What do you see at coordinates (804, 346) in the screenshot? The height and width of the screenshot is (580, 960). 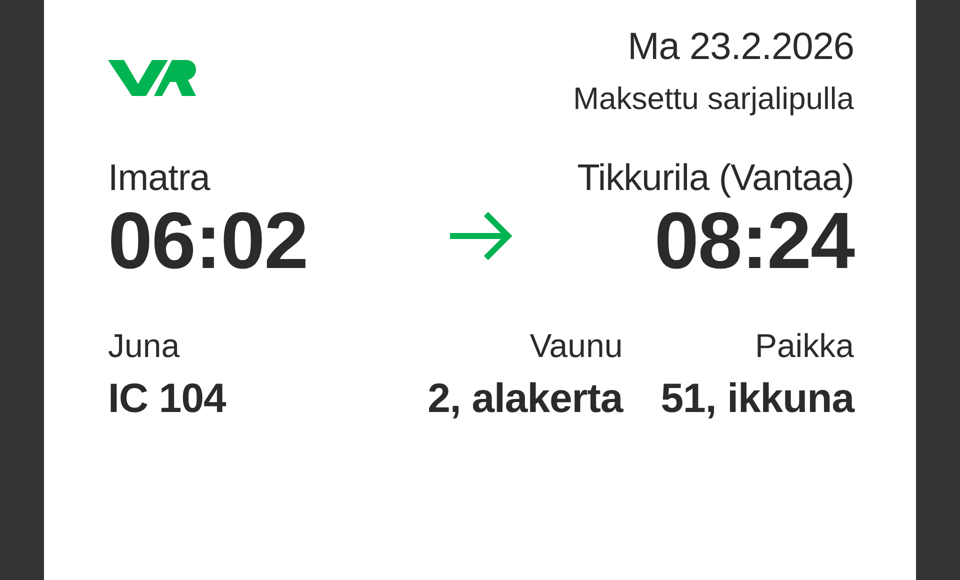 I see `detail-label: Paikka` at bounding box center [804, 346].